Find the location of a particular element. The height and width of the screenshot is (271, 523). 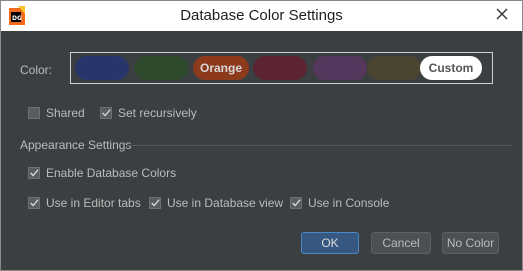

enable-colors-option: Enable Database Colors is located at coordinates (102, 173).